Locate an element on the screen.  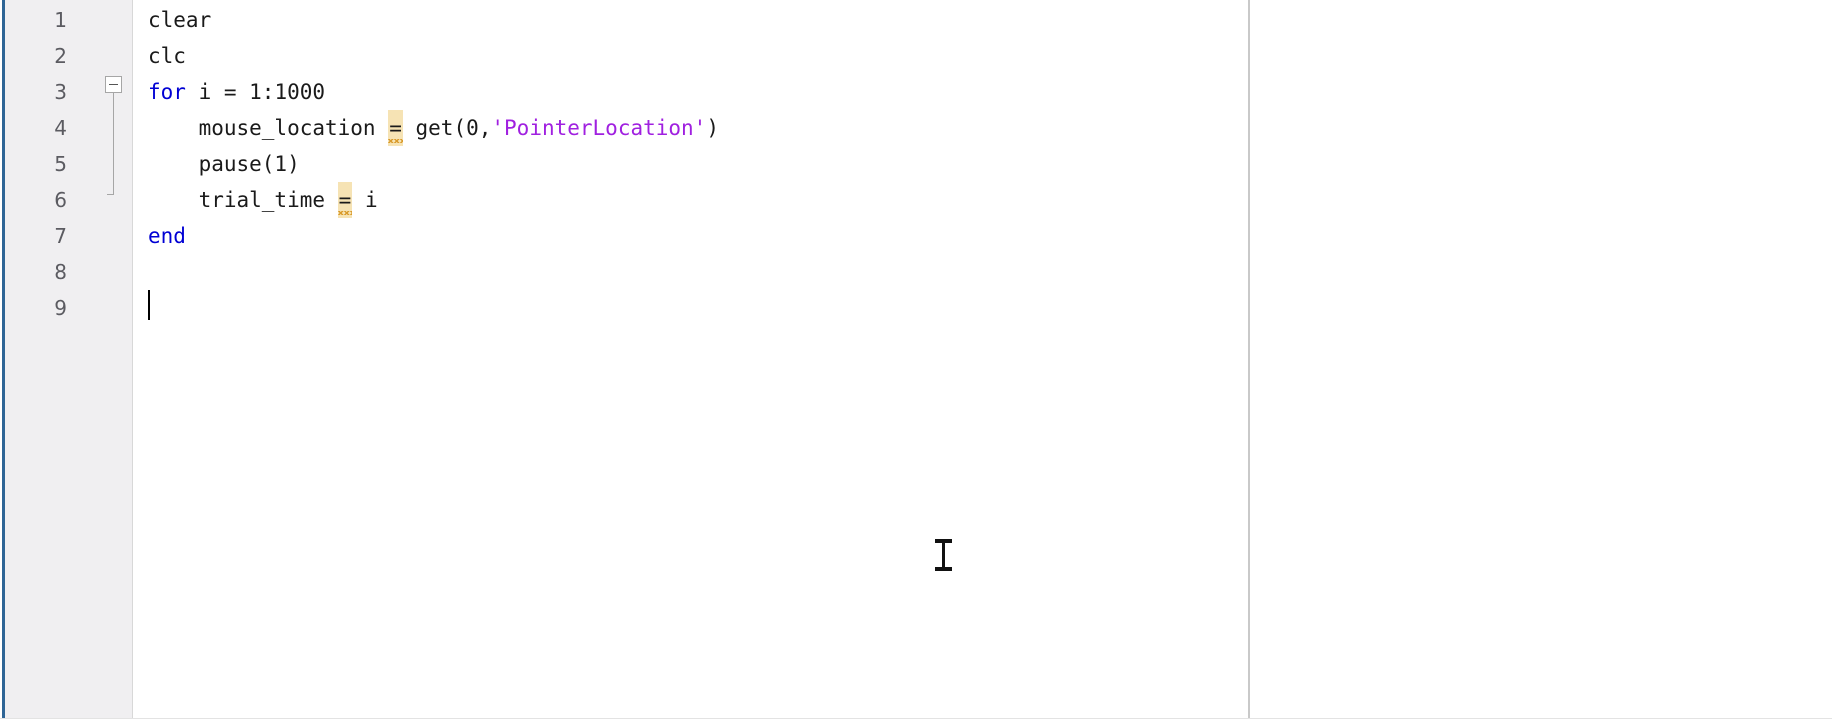
line-number-gutter: 1 2 3 4 5 6 7 8 9 is located at coordinates (69, 359).